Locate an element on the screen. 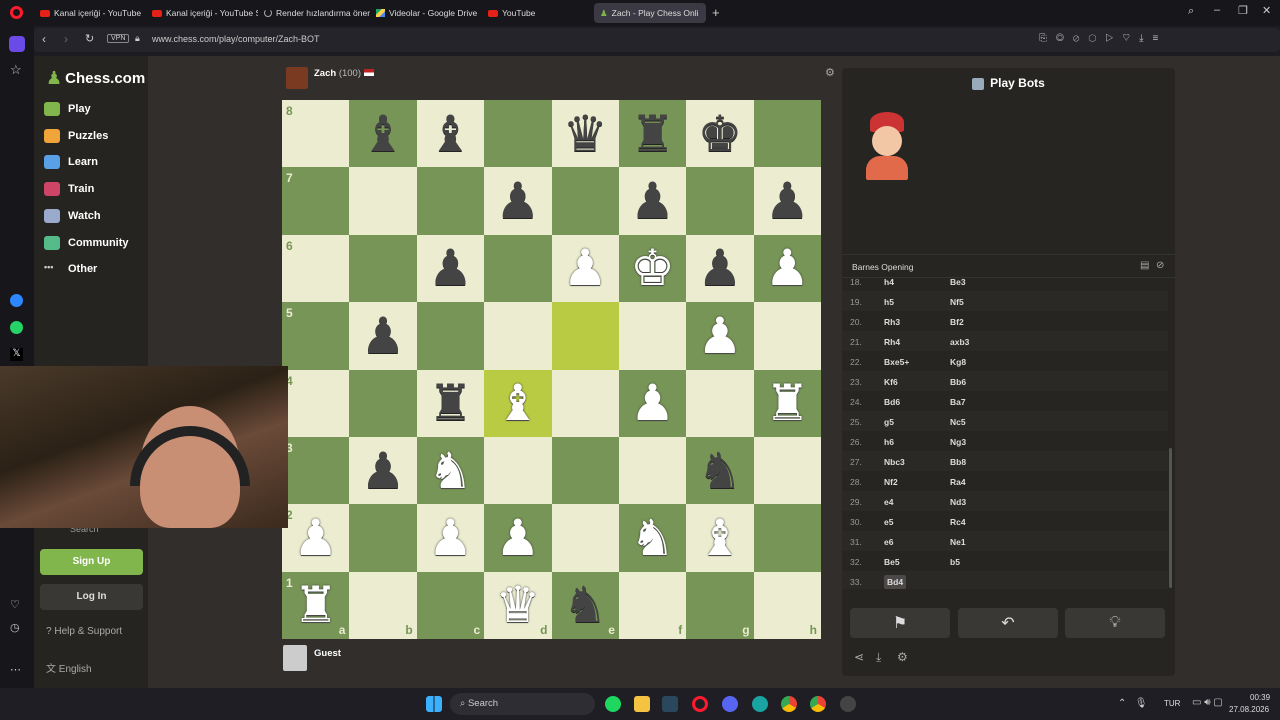 This screenshot has height=720, width=1280. black-move: Be3 is located at coordinates (958, 283).